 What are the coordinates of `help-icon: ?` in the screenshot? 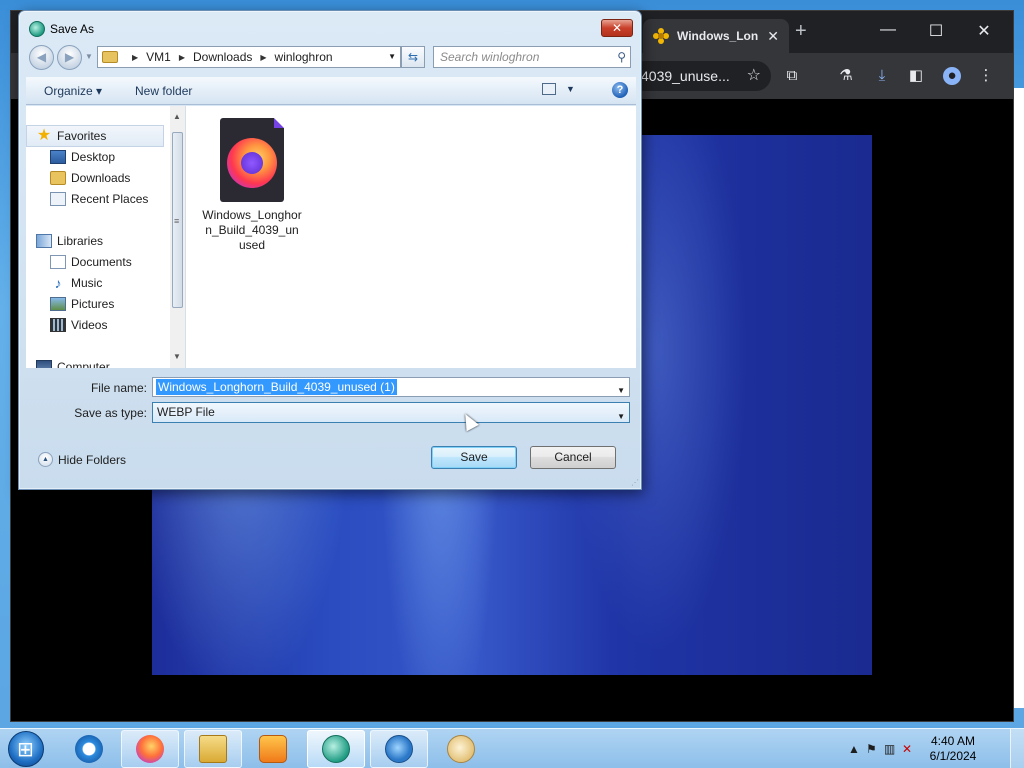 It's located at (620, 90).